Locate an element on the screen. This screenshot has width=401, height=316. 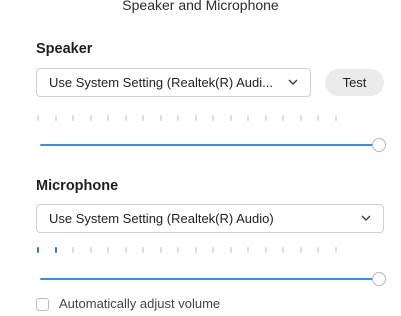
auto-adjust-volume-label: Automatically adjust volume is located at coordinates (140, 303).